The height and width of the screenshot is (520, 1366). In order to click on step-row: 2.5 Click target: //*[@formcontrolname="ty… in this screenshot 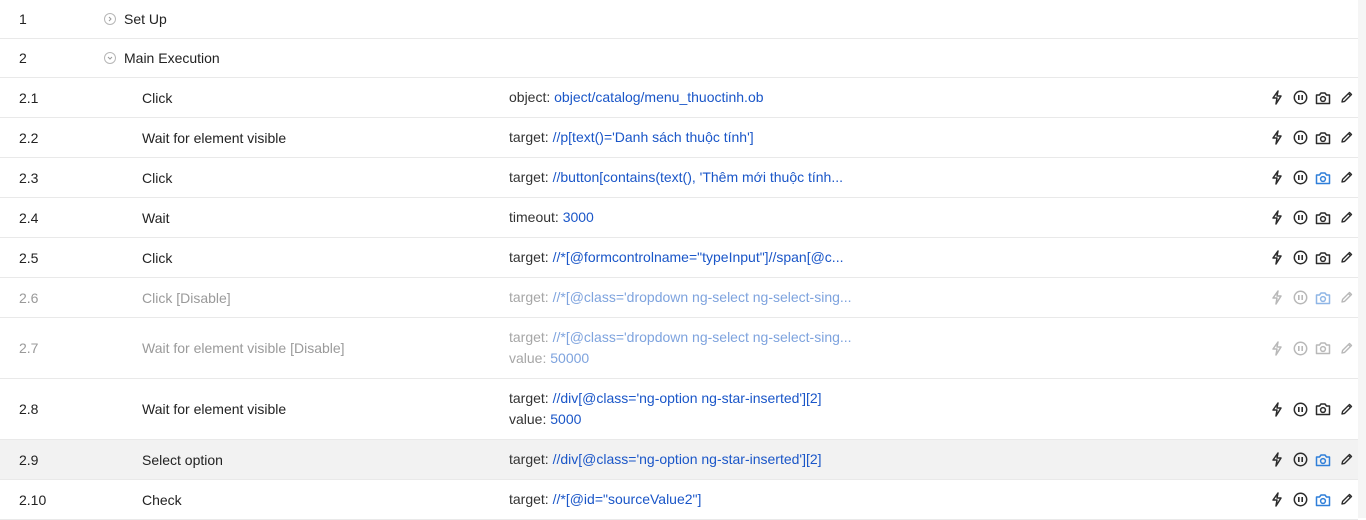, I will do `click(679, 258)`.